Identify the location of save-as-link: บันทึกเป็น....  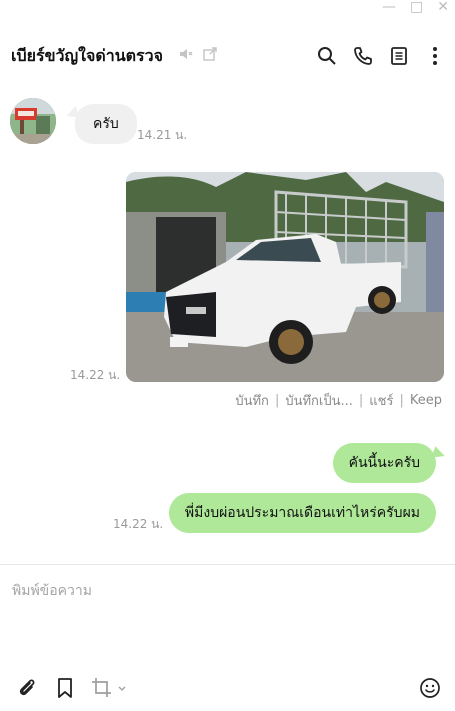
(319, 400).